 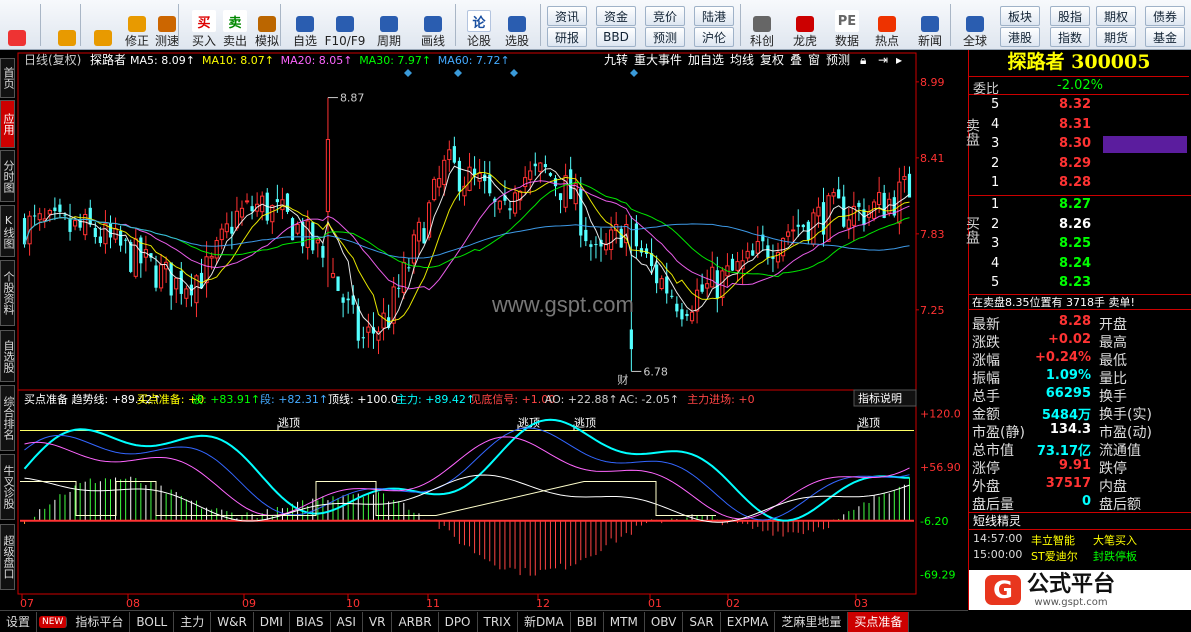 What do you see at coordinates (846, 41) in the screenshot?
I see `toolbar-label: 数据` at bounding box center [846, 41].